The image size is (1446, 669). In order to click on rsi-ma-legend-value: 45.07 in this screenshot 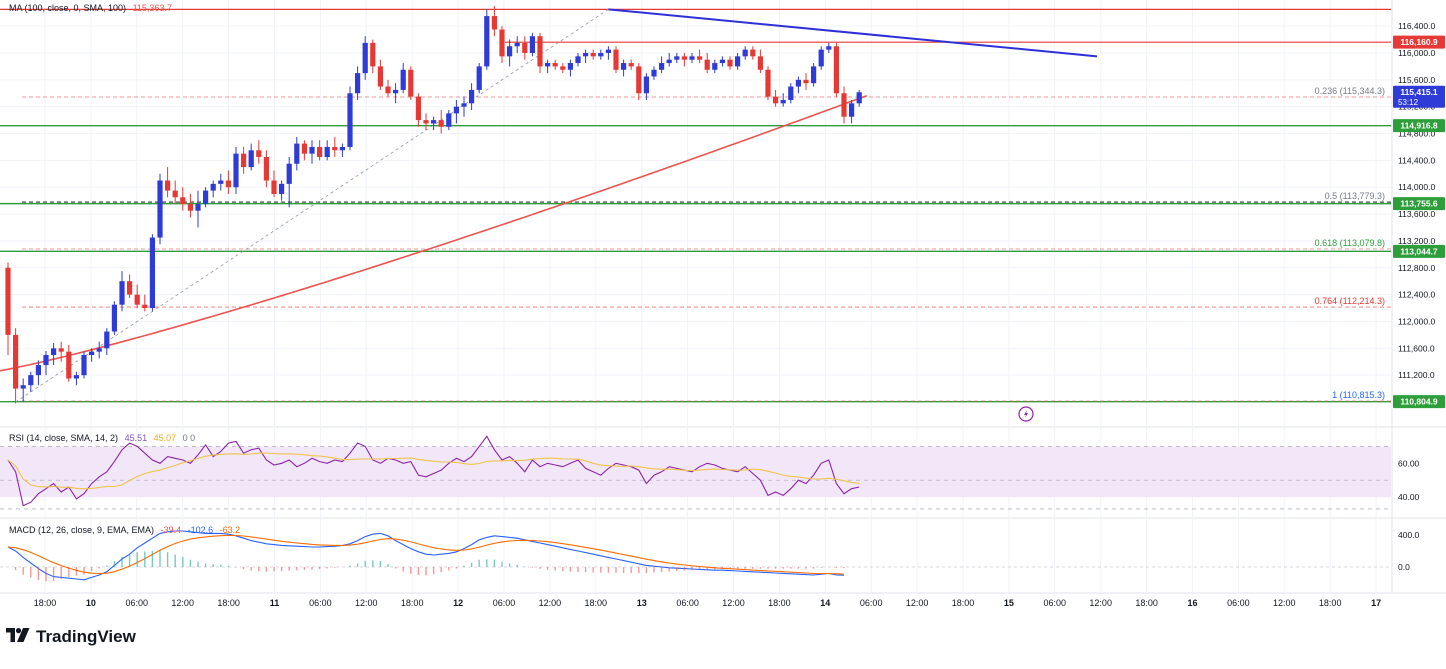, I will do `click(165, 438)`.